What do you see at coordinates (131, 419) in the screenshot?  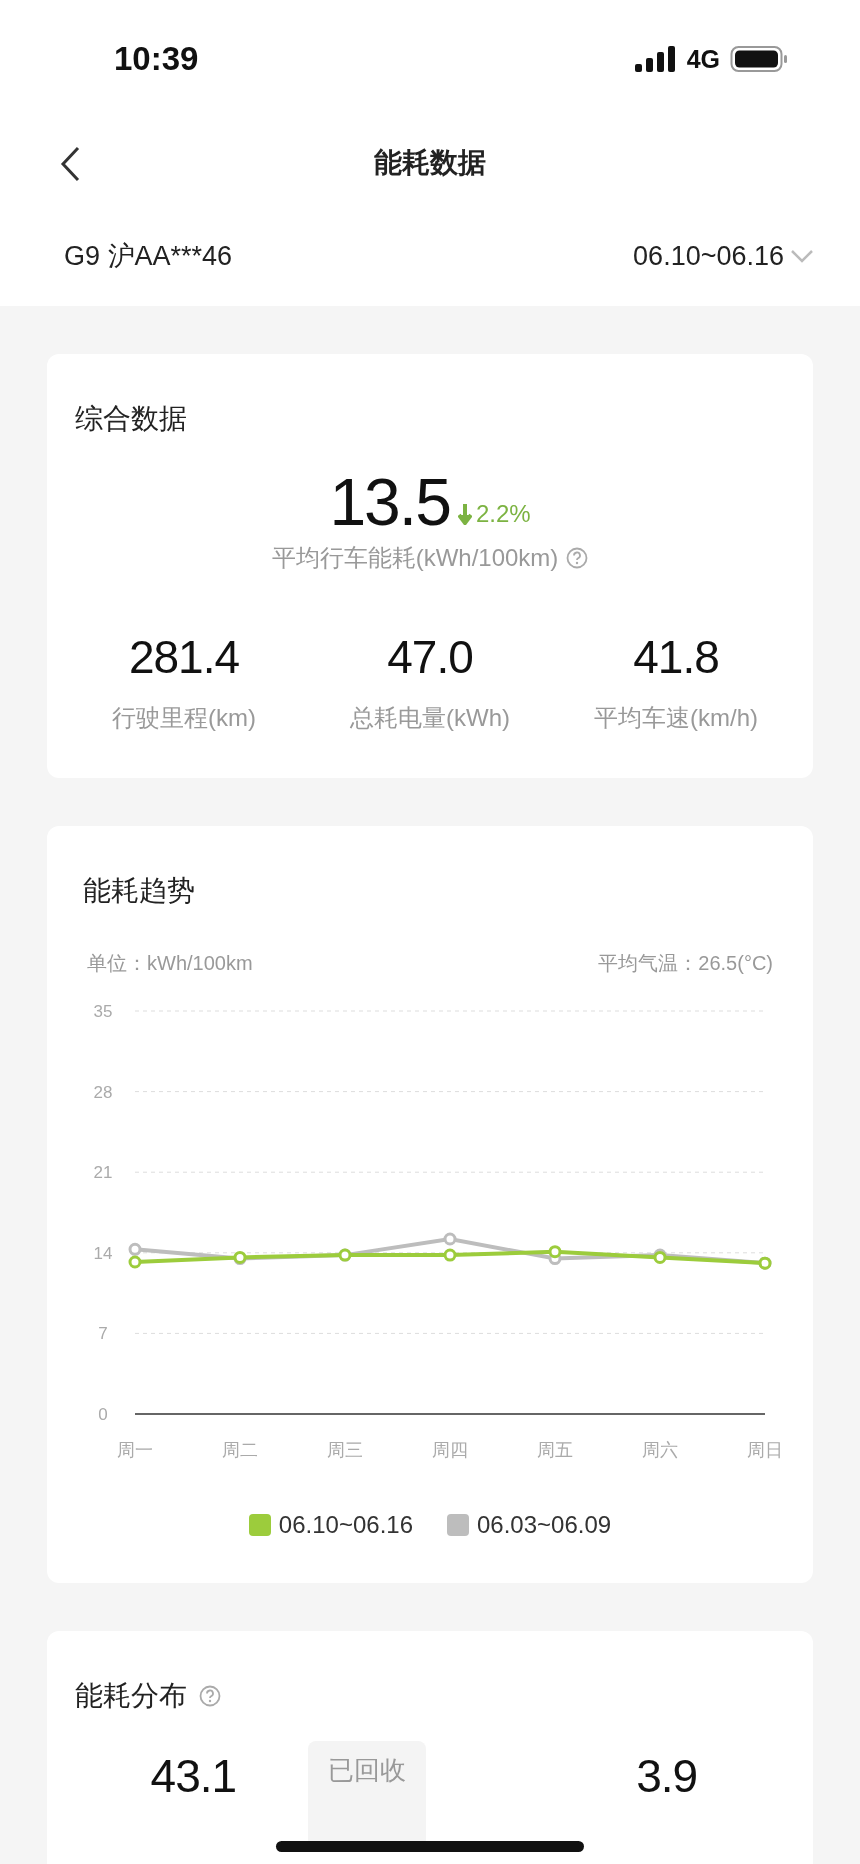 I see `card-title: 综合数据` at bounding box center [131, 419].